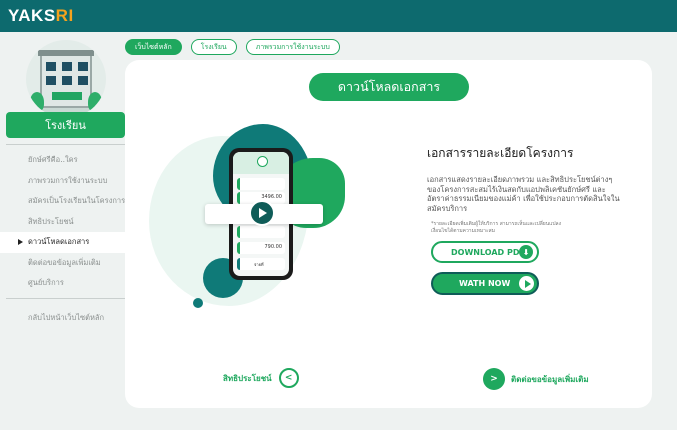 The image size is (677, 430). What do you see at coordinates (550, 379) in the screenshot?
I see `next-page-label: ติดต่อขอข้อมูลเพิ่มเติม` at bounding box center [550, 379].